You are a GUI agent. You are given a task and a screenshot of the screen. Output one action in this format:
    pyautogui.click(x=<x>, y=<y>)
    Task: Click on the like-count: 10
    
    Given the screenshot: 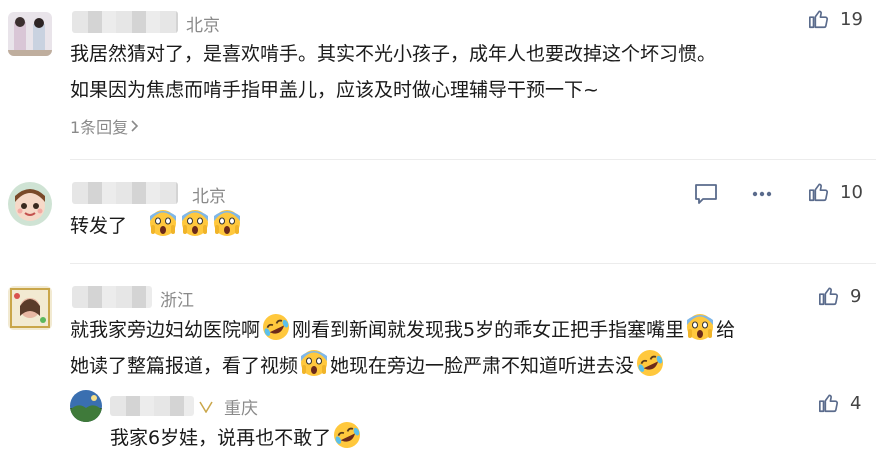 What is the action you would take?
    pyautogui.click(x=851, y=192)
    